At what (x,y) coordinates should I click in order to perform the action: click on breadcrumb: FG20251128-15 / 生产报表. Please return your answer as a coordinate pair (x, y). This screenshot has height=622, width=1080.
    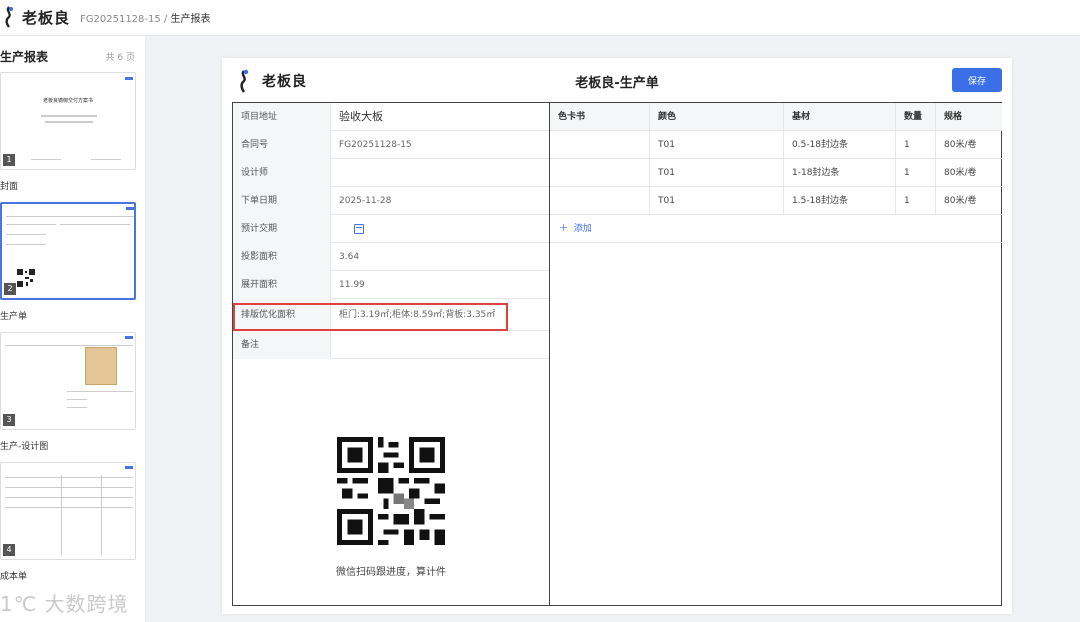
    Looking at the image, I should click on (145, 17).